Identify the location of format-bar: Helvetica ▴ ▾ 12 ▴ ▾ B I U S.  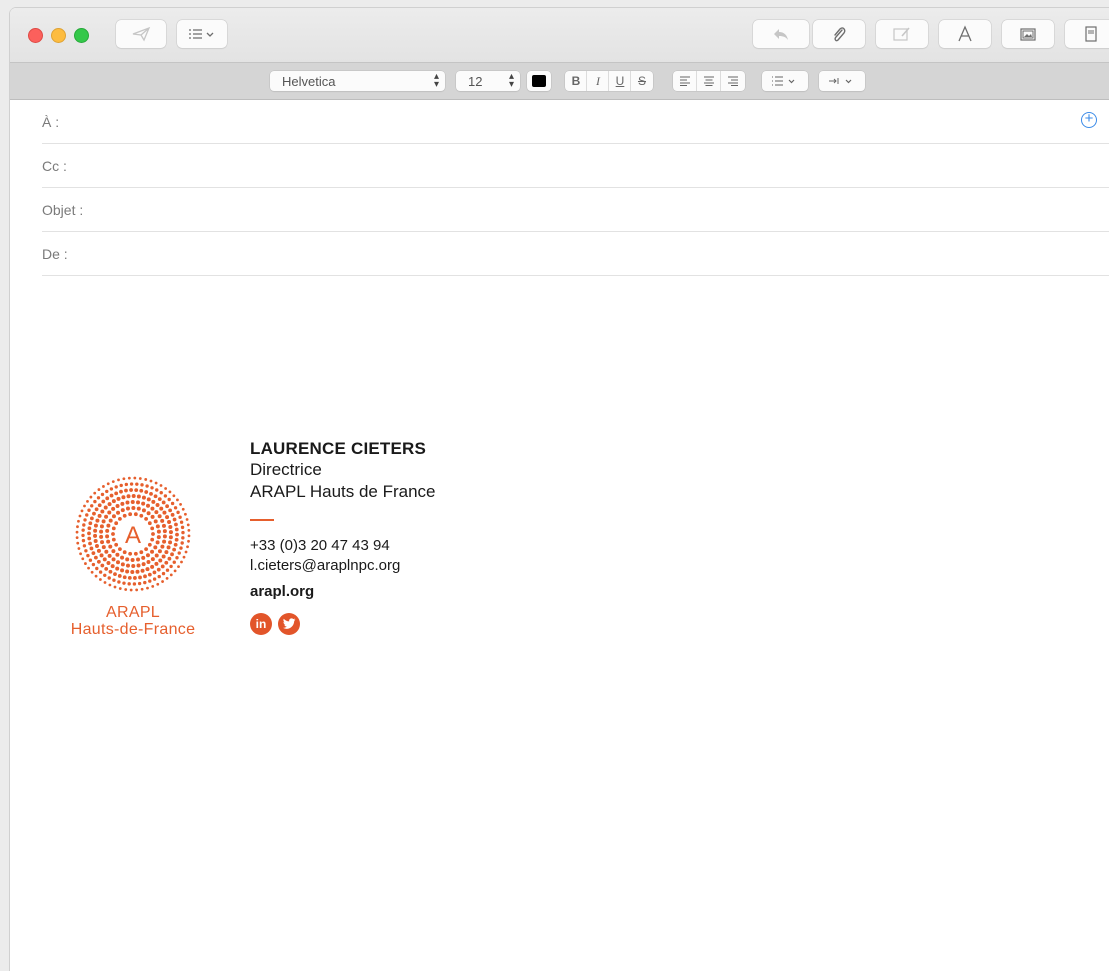
(559, 81).